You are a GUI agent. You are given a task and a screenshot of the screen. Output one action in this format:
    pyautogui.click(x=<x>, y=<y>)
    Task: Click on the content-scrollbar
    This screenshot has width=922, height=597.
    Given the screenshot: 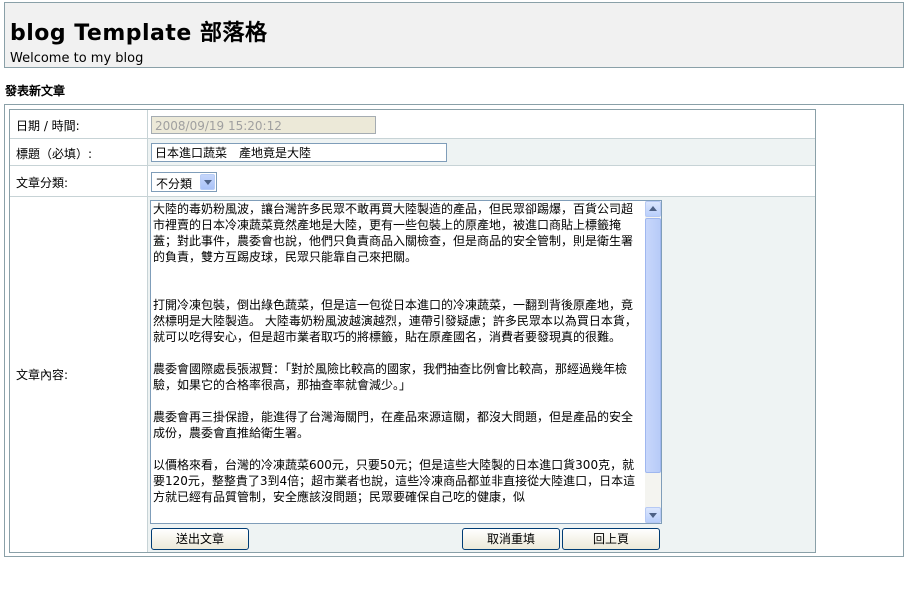 What is the action you would take?
    pyautogui.click(x=653, y=362)
    